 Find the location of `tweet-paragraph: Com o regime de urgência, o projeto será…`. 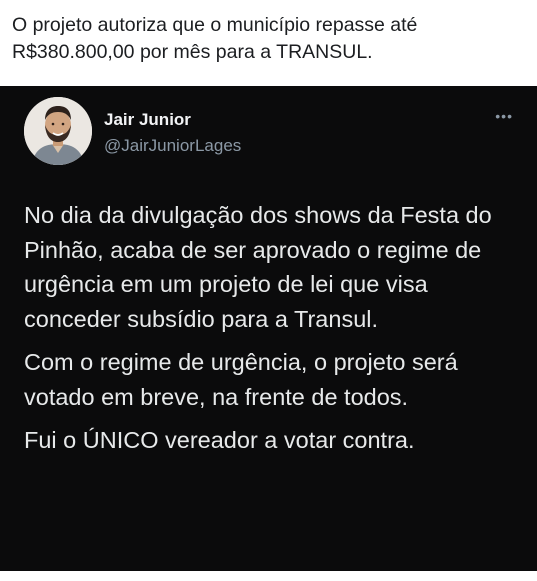

tweet-paragraph: Com o regime de urgência, o projeto será… is located at coordinates (241, 379).